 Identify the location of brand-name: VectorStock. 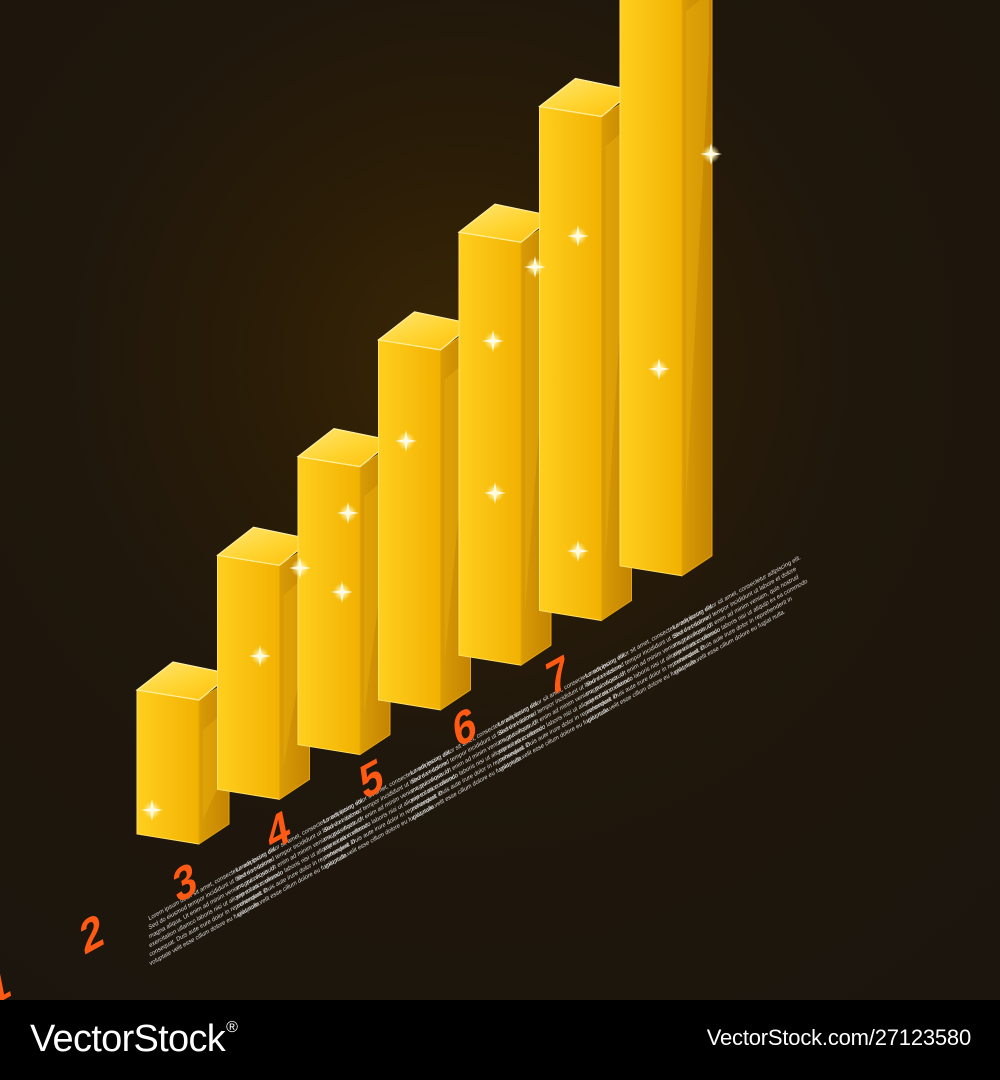
(128, 1039).